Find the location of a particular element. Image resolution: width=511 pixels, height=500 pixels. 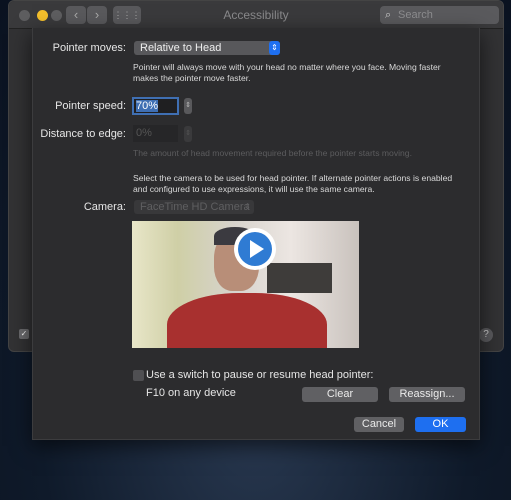

desc-line: makes the pointer move faster. is located at coordinates (192, 78).